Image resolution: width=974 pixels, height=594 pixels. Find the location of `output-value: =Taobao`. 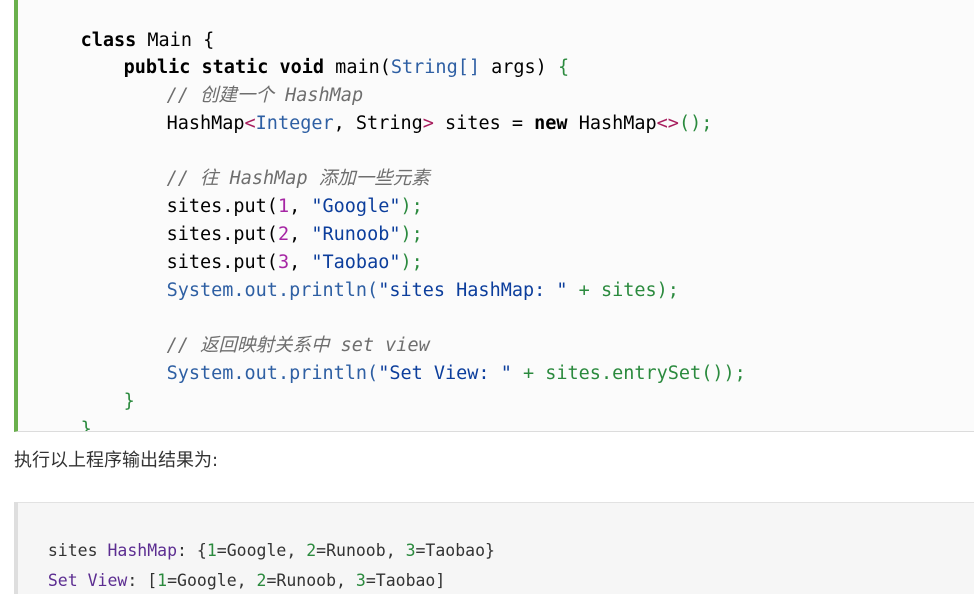

output-value: =Taobao is located at coordinates (400, 580).